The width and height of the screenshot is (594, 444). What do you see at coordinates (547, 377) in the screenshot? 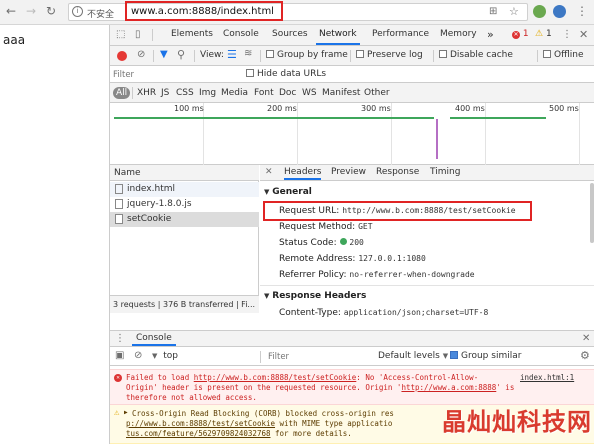
I see `error-source-link: index.html:1` at bounding box center [547, 377].